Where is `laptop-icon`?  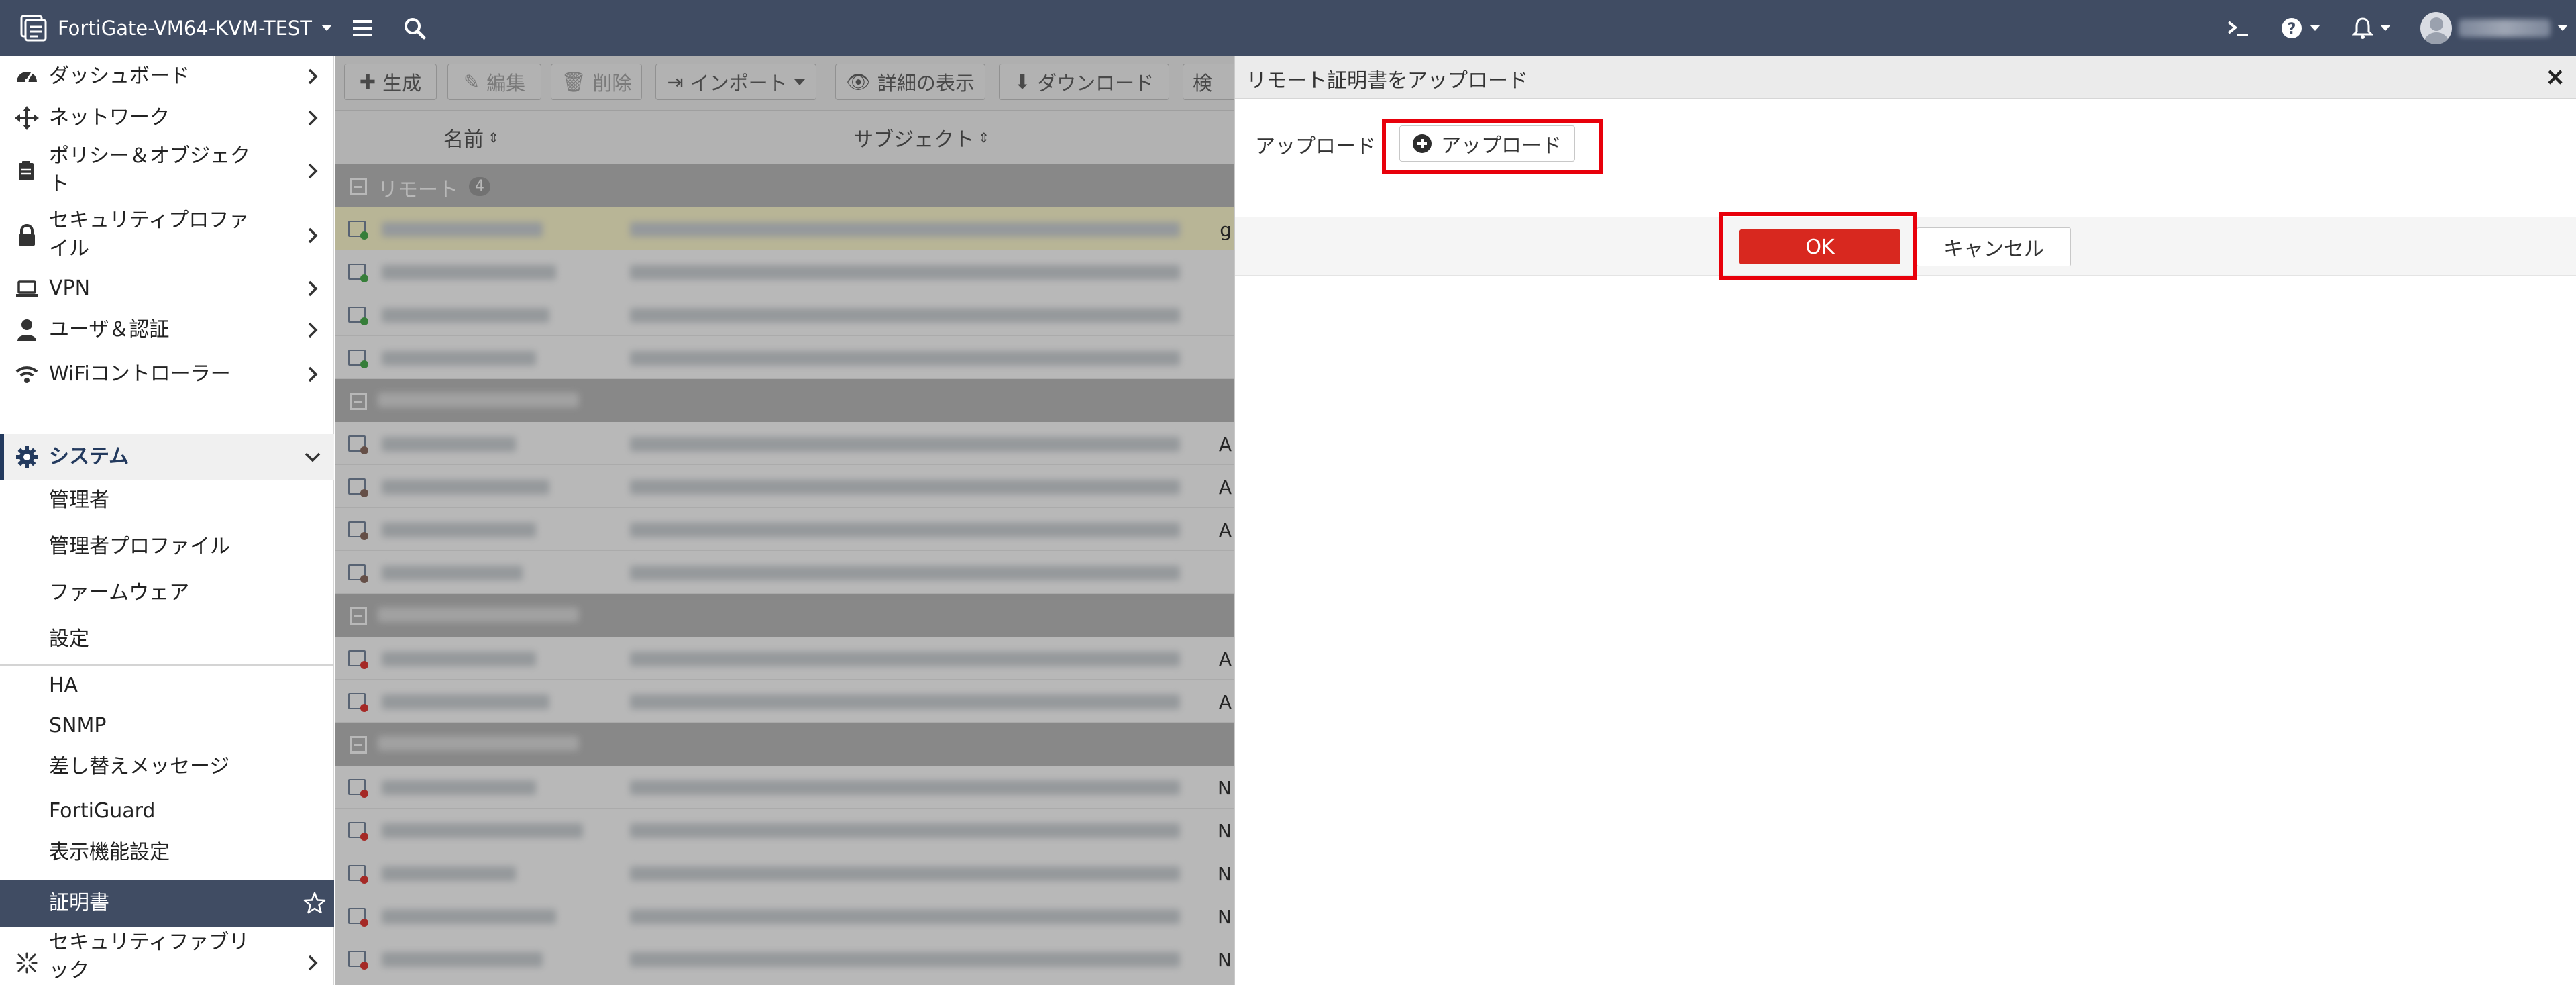 laptop-icon is located at coordinates (27, 288).